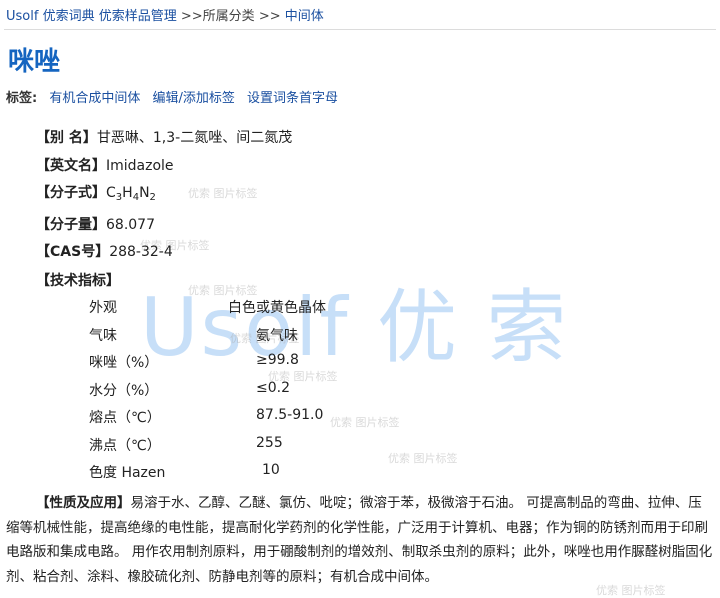 The height and width of the screenshot is (598, 720). I want to click on spec-value: ≤0.2, so click(273, 388).